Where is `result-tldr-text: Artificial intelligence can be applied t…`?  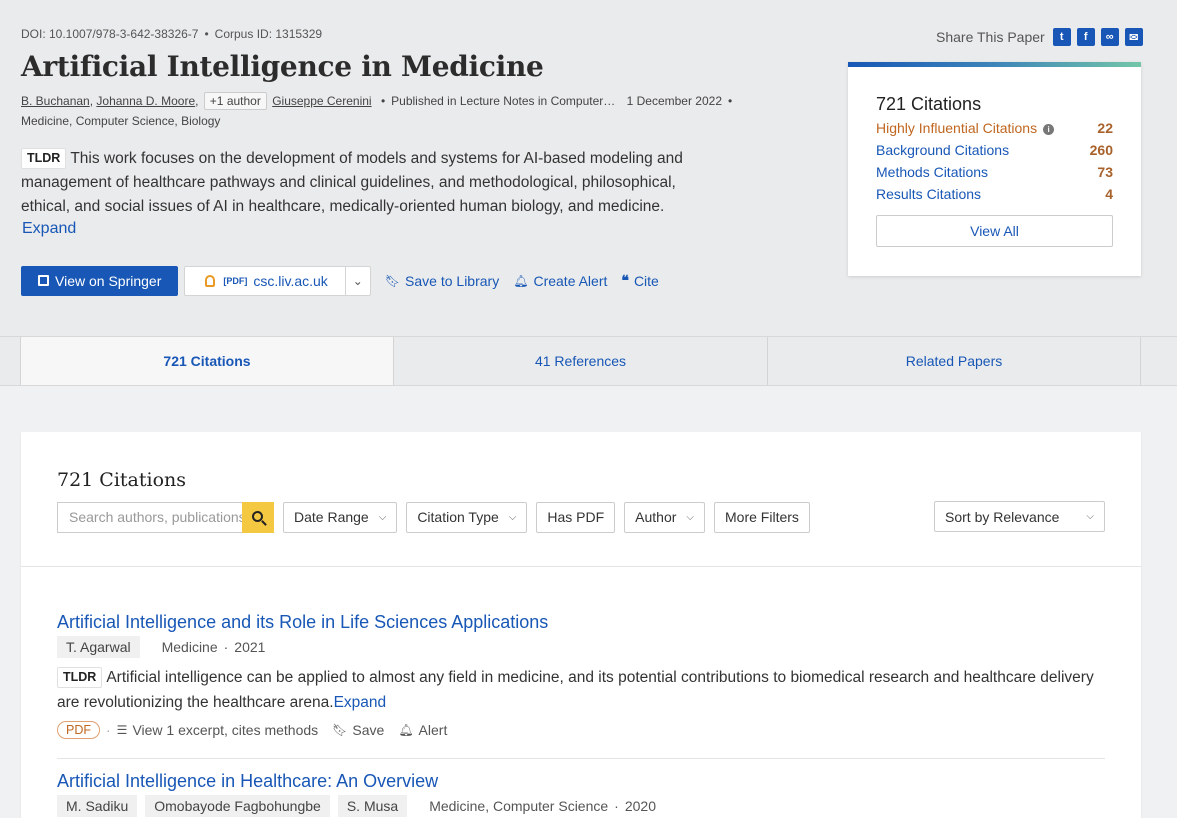
result-tldr-text: Artificial intelligence can be applied t… is located at coordinates (575, 690).